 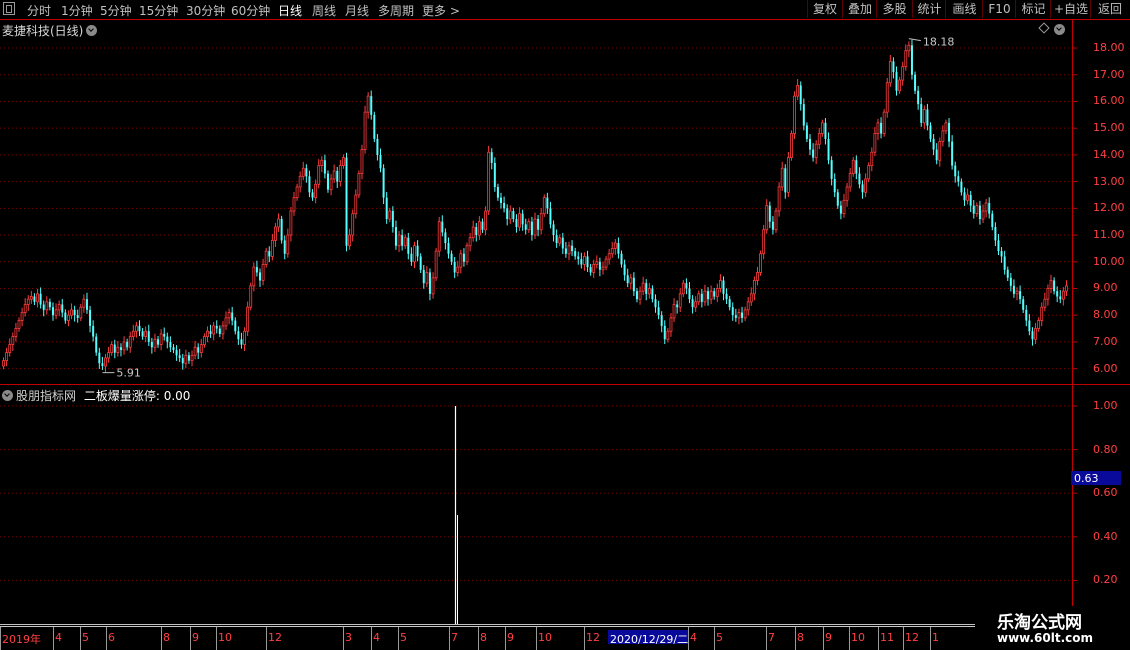 I want to click on chevron-down-icon, so click(x=7, y=395).